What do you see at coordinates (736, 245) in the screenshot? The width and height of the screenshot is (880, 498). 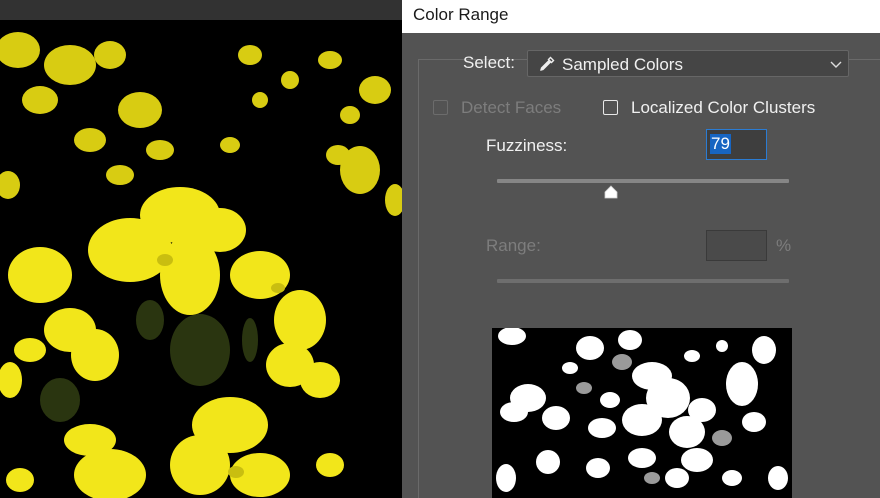 I see `range-input` at bounding box center [736, 245].